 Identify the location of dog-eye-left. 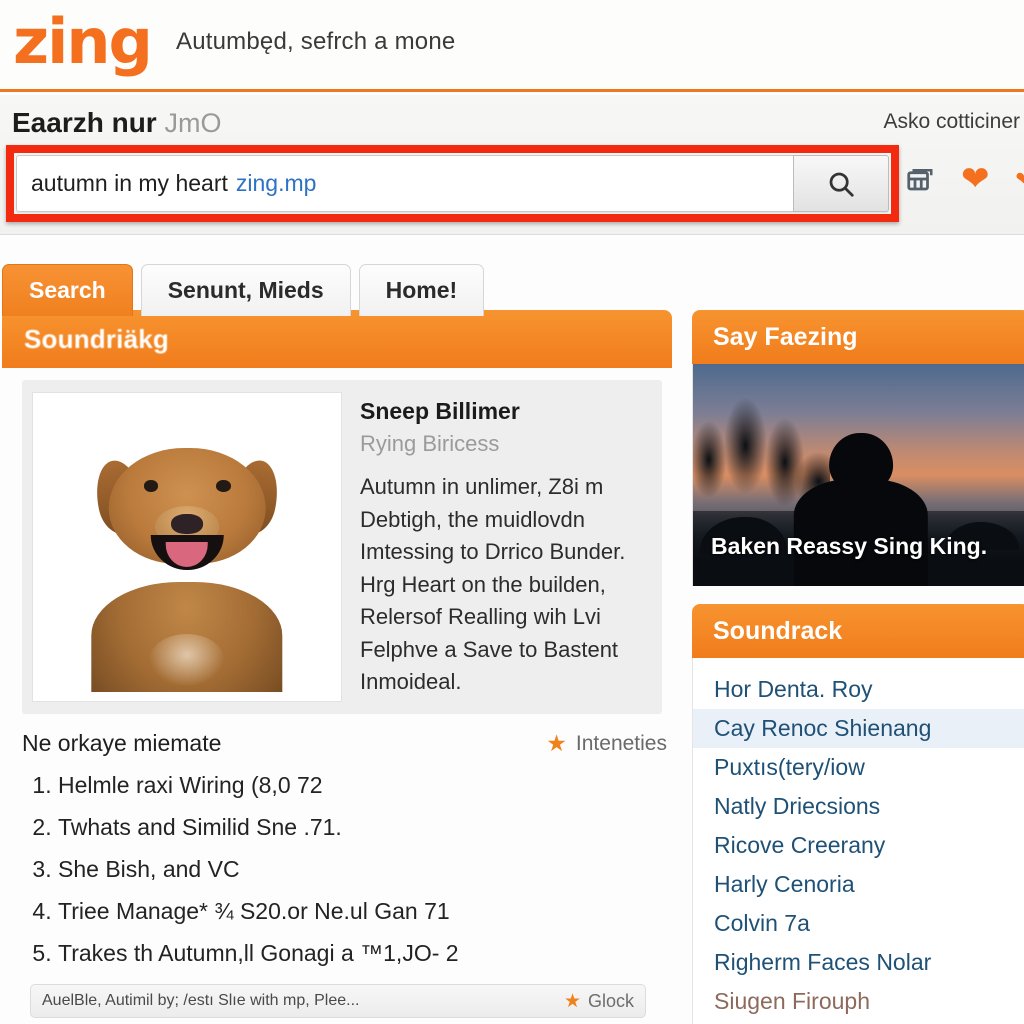
(150, 486).